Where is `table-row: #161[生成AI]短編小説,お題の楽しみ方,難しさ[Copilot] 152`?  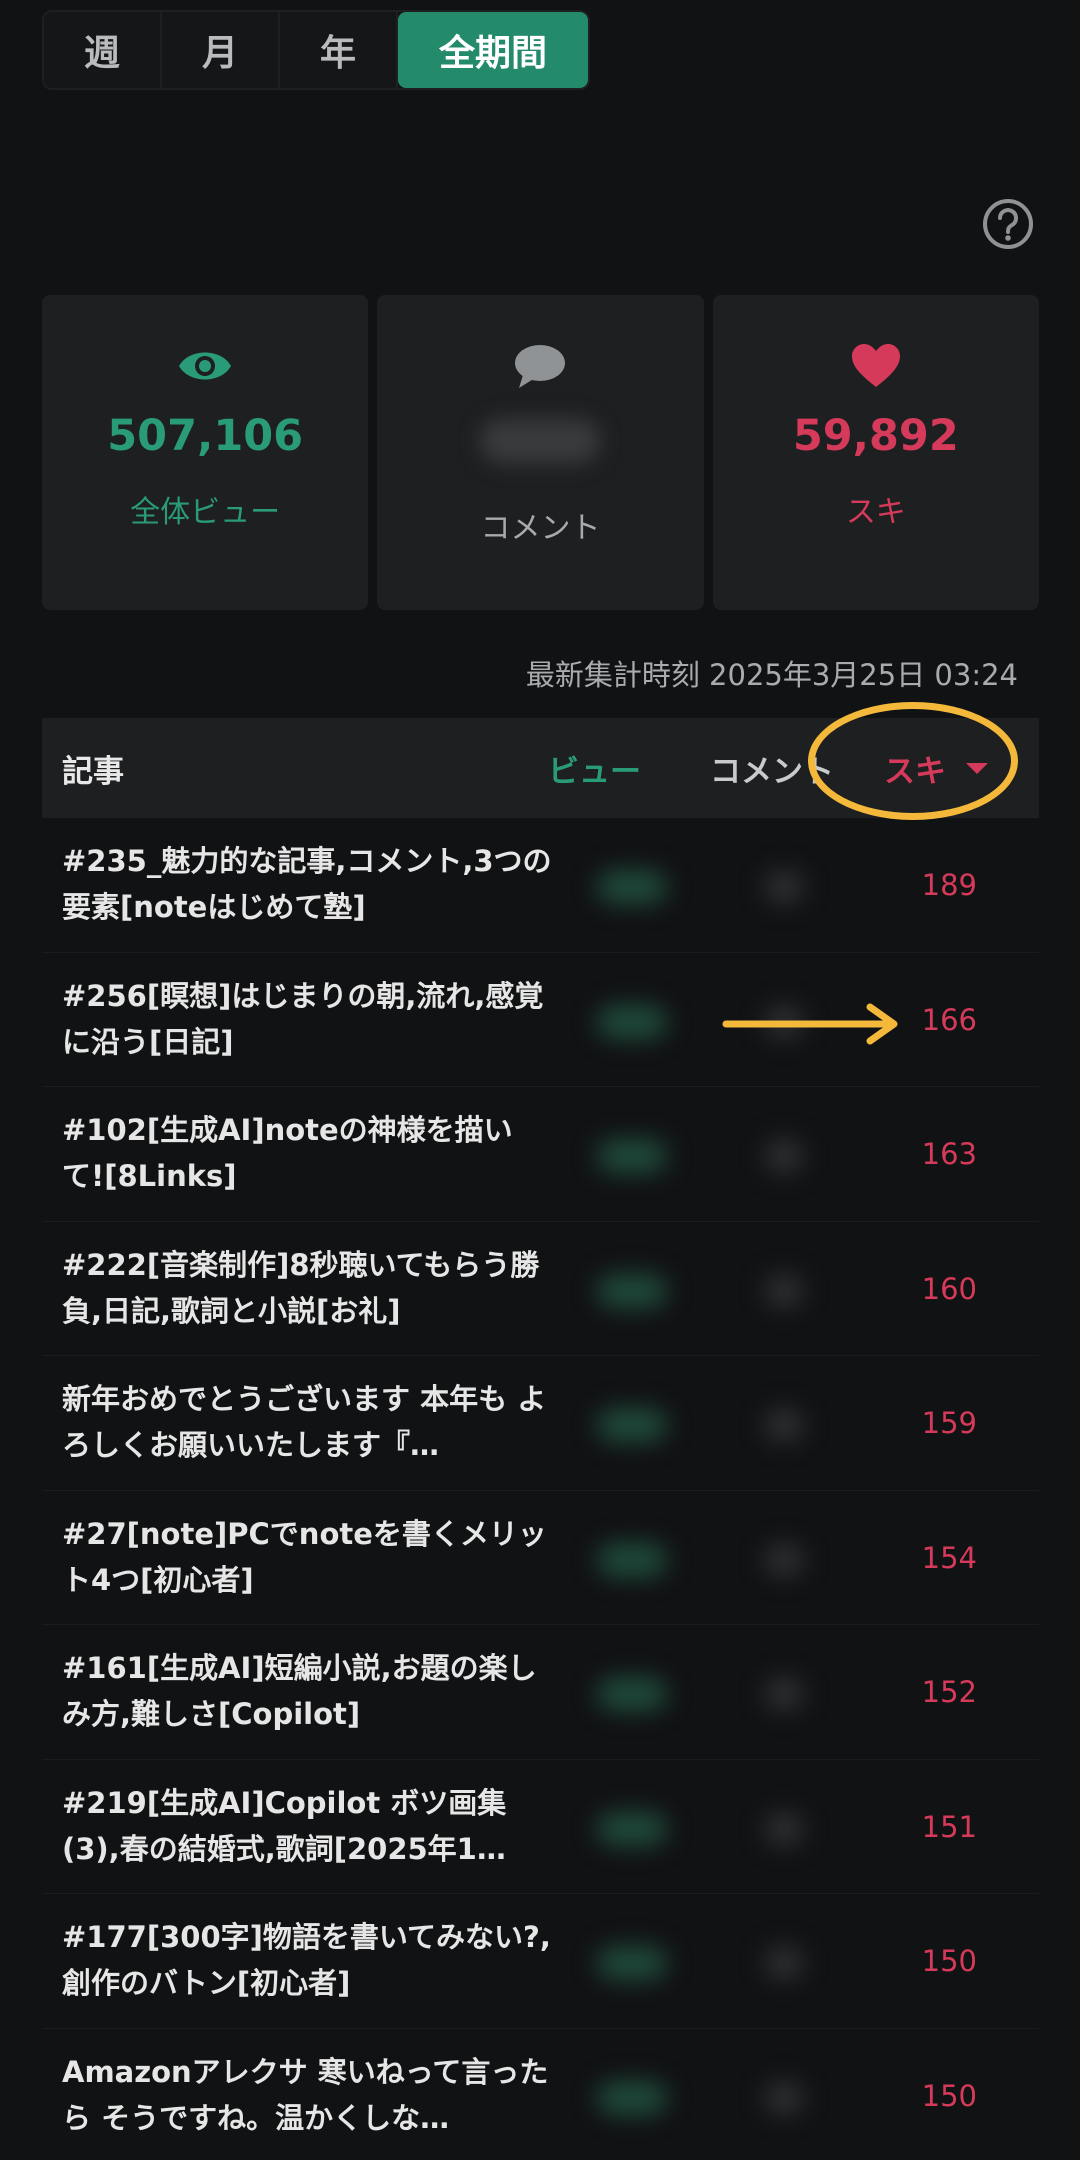
table-row: #161[生成AI]短編小説,お題の楽しみ方,難しさ[Copilot] 152 is located at coordinates (540, 1692).